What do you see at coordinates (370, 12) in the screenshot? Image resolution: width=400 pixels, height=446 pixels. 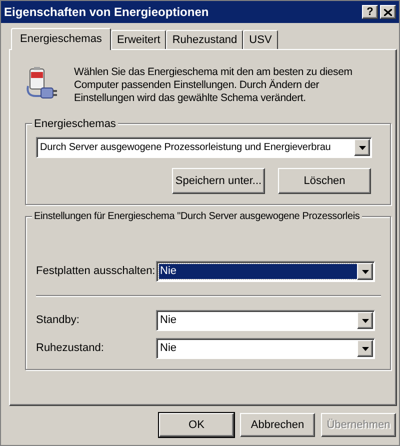 I see `help-button: ?` at bounding box center [370, 12].